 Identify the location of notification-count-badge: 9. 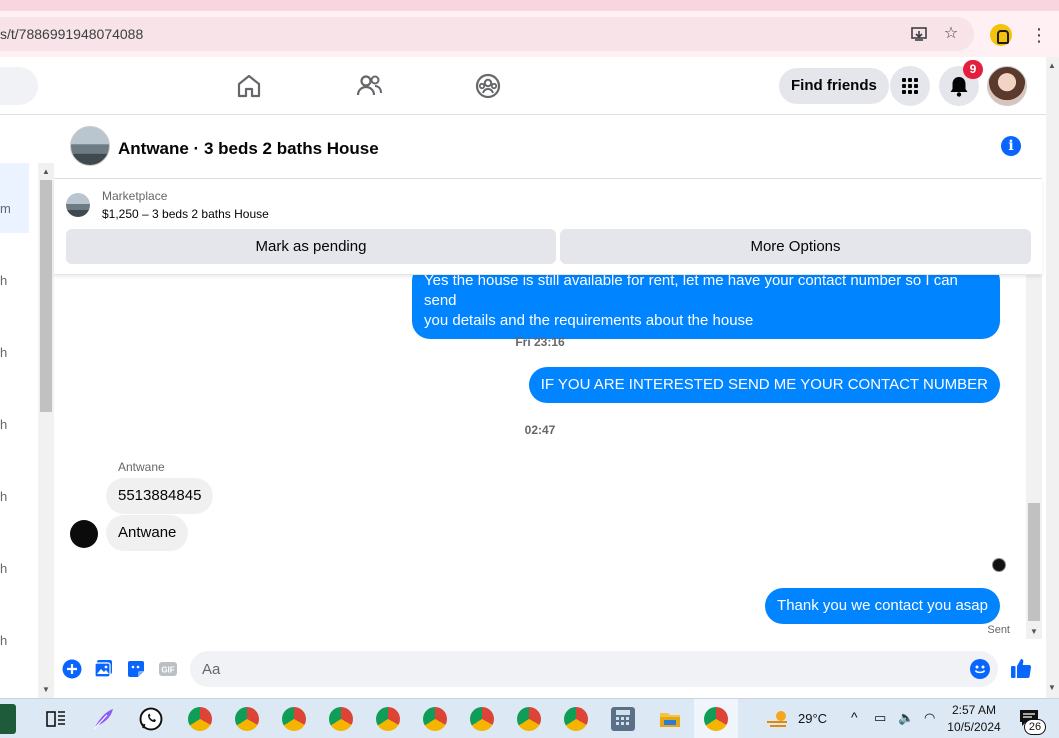
(973, 69).